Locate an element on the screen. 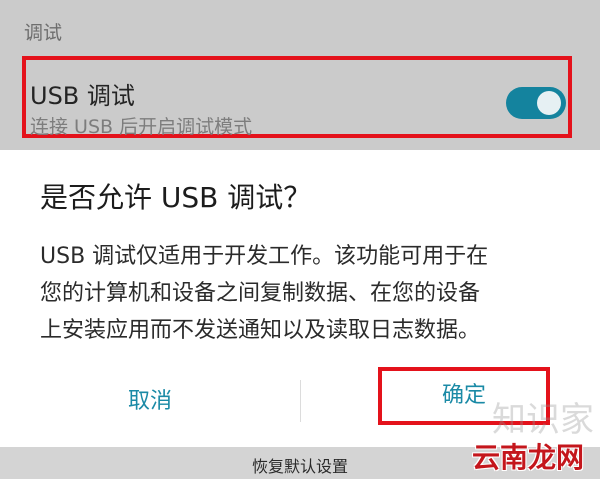 The image size is (600, 479). watermark-faint: 知识家 is located at coordinates (543, 420).